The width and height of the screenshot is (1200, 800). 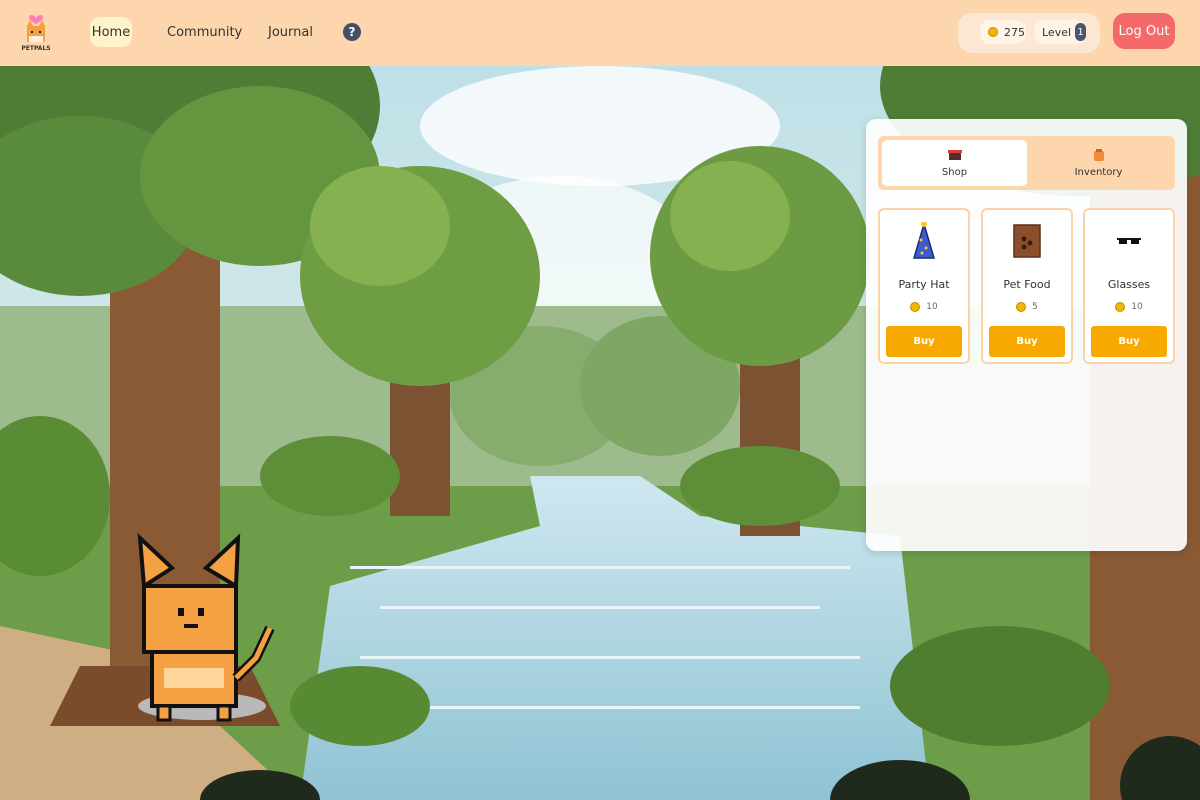 I want to click on coin-count: 275, so click(x=1014, y=32).